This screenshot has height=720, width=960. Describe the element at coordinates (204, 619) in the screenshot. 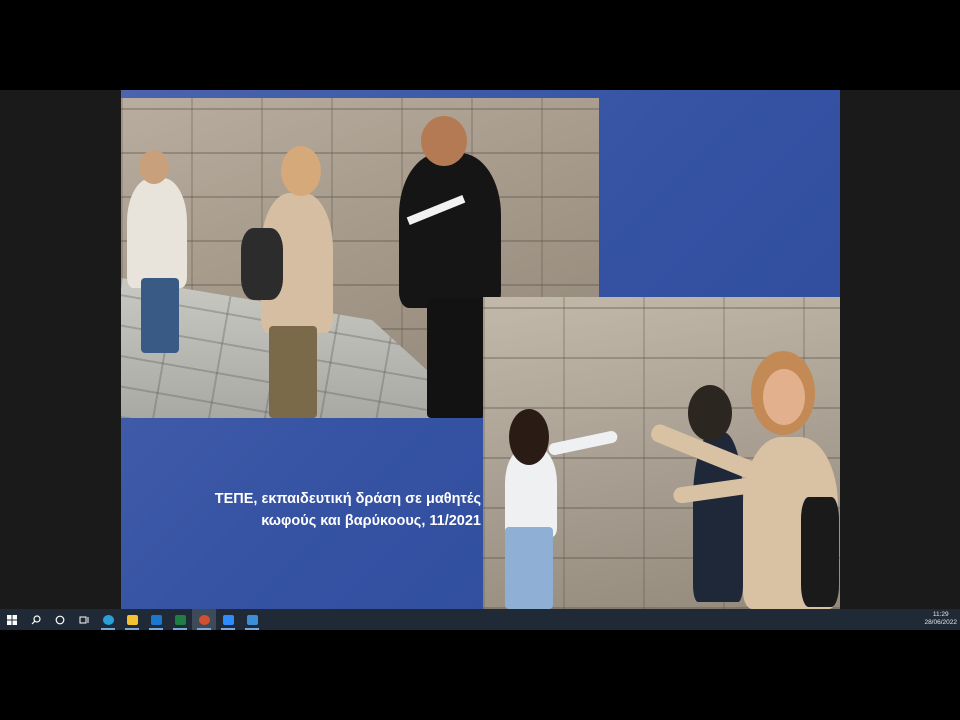

I see `powerpoint-icon` at that location.